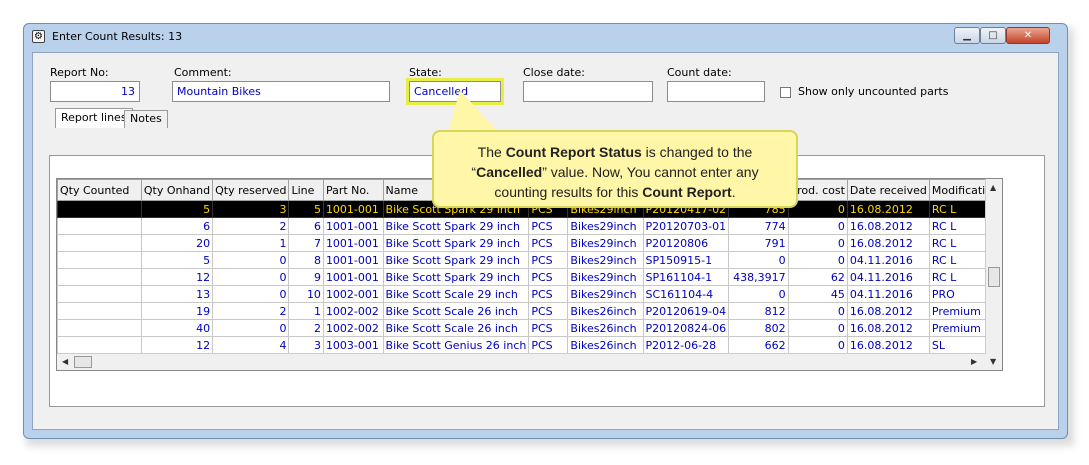 This screenshot has height=465, width=1089. What do you see at coordinates (967, 35) in the screenshot?
I see `minimize-button: ▁` at bounding box center [967, 35].